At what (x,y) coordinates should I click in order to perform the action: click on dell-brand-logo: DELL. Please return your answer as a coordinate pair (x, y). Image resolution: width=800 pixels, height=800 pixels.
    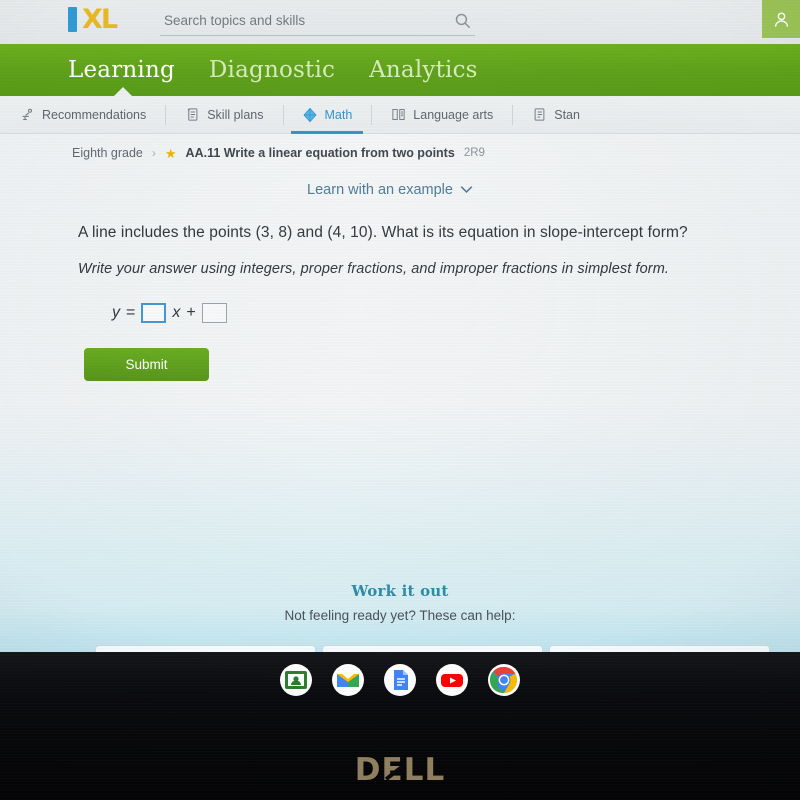
    Looking at the image, I should click on (400, 770).